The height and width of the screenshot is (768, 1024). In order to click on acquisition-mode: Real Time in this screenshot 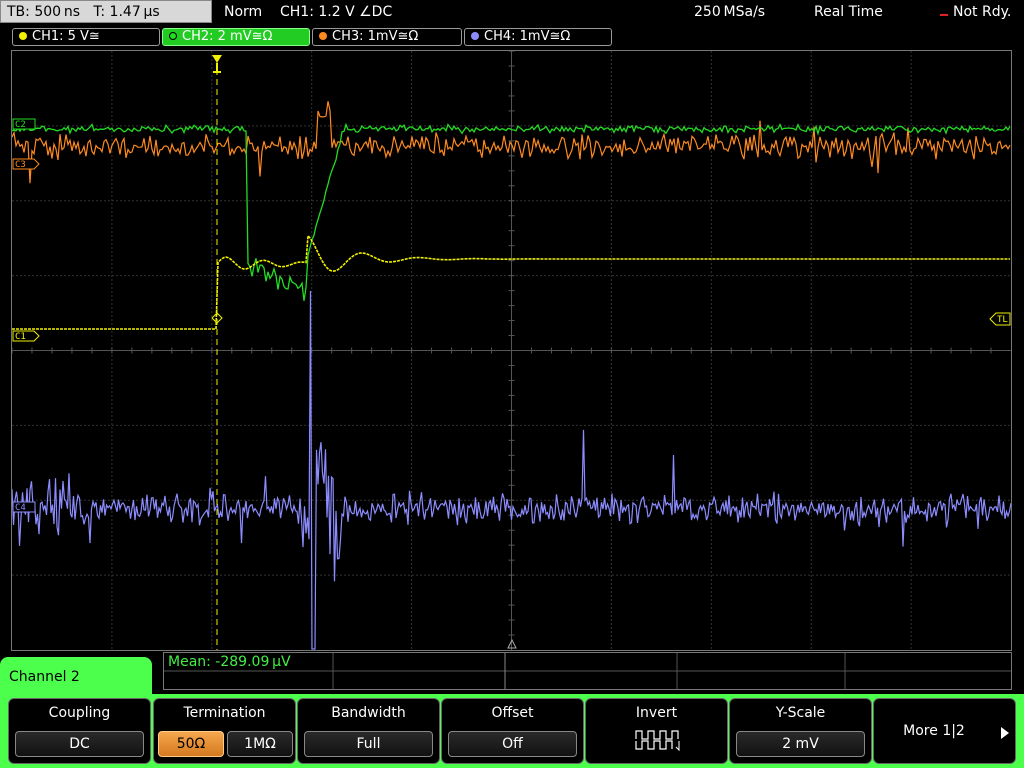, I will do `click(848, 12)`.